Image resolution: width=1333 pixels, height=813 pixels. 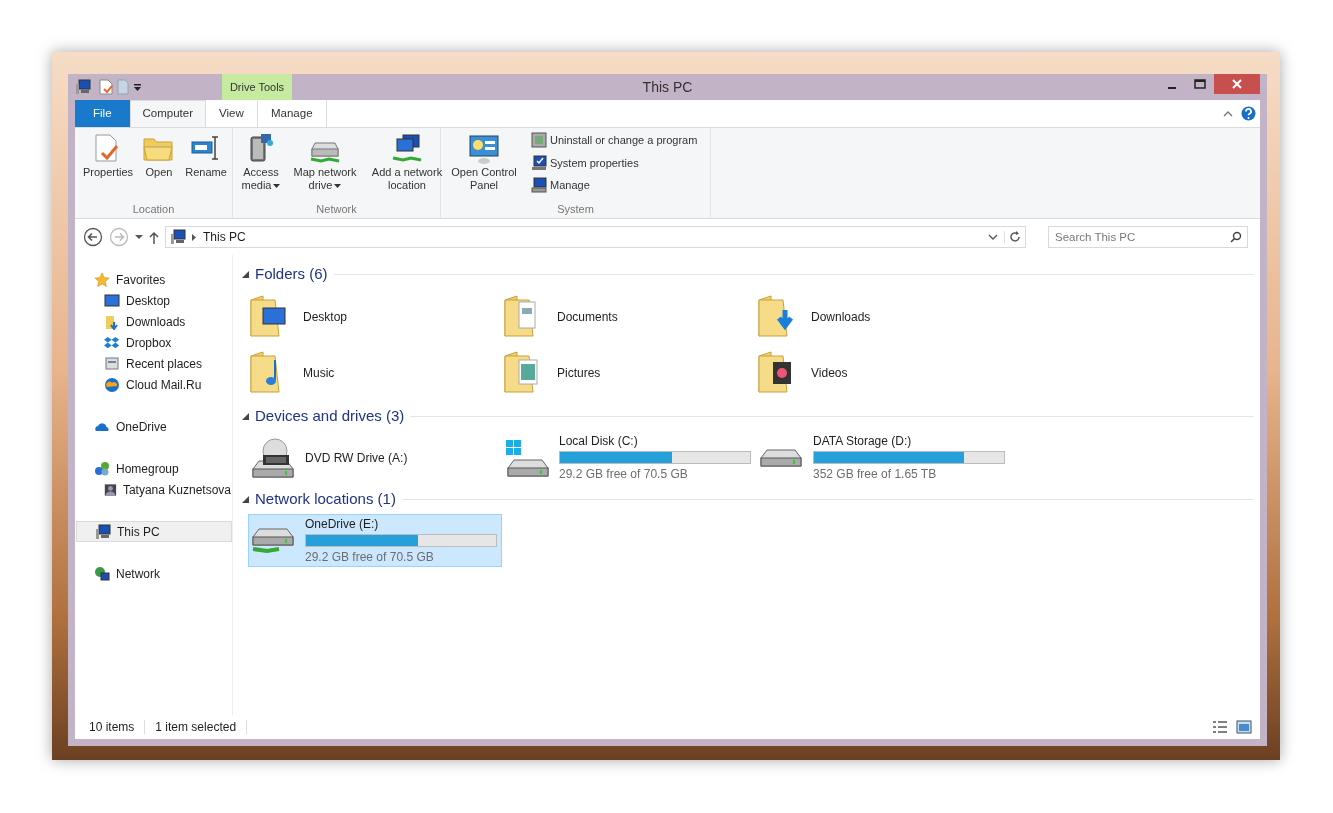 What do you see at coordinates (1200, 84) in the screenshot?
I see `maximize-icon` at bounding box center [1200, 84].